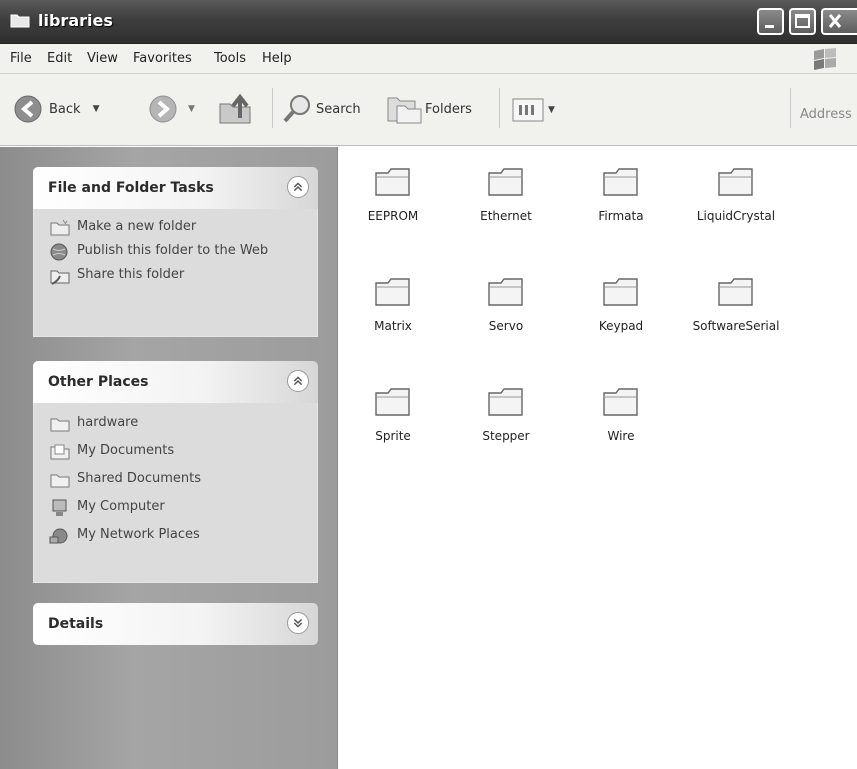 Image resolution: width=857 pixels, height=769 pixels. I want to click on globe-icon, so click(59, 252).